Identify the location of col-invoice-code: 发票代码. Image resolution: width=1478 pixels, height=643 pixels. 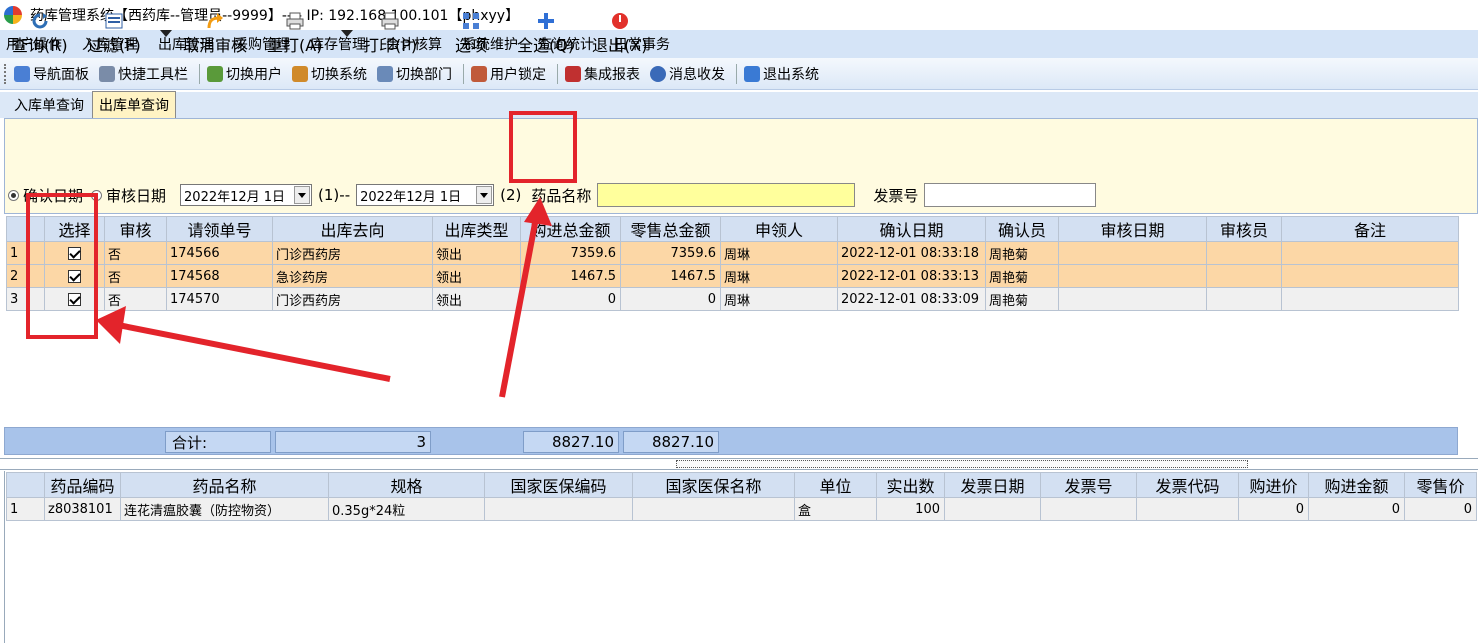
(1187, 485).